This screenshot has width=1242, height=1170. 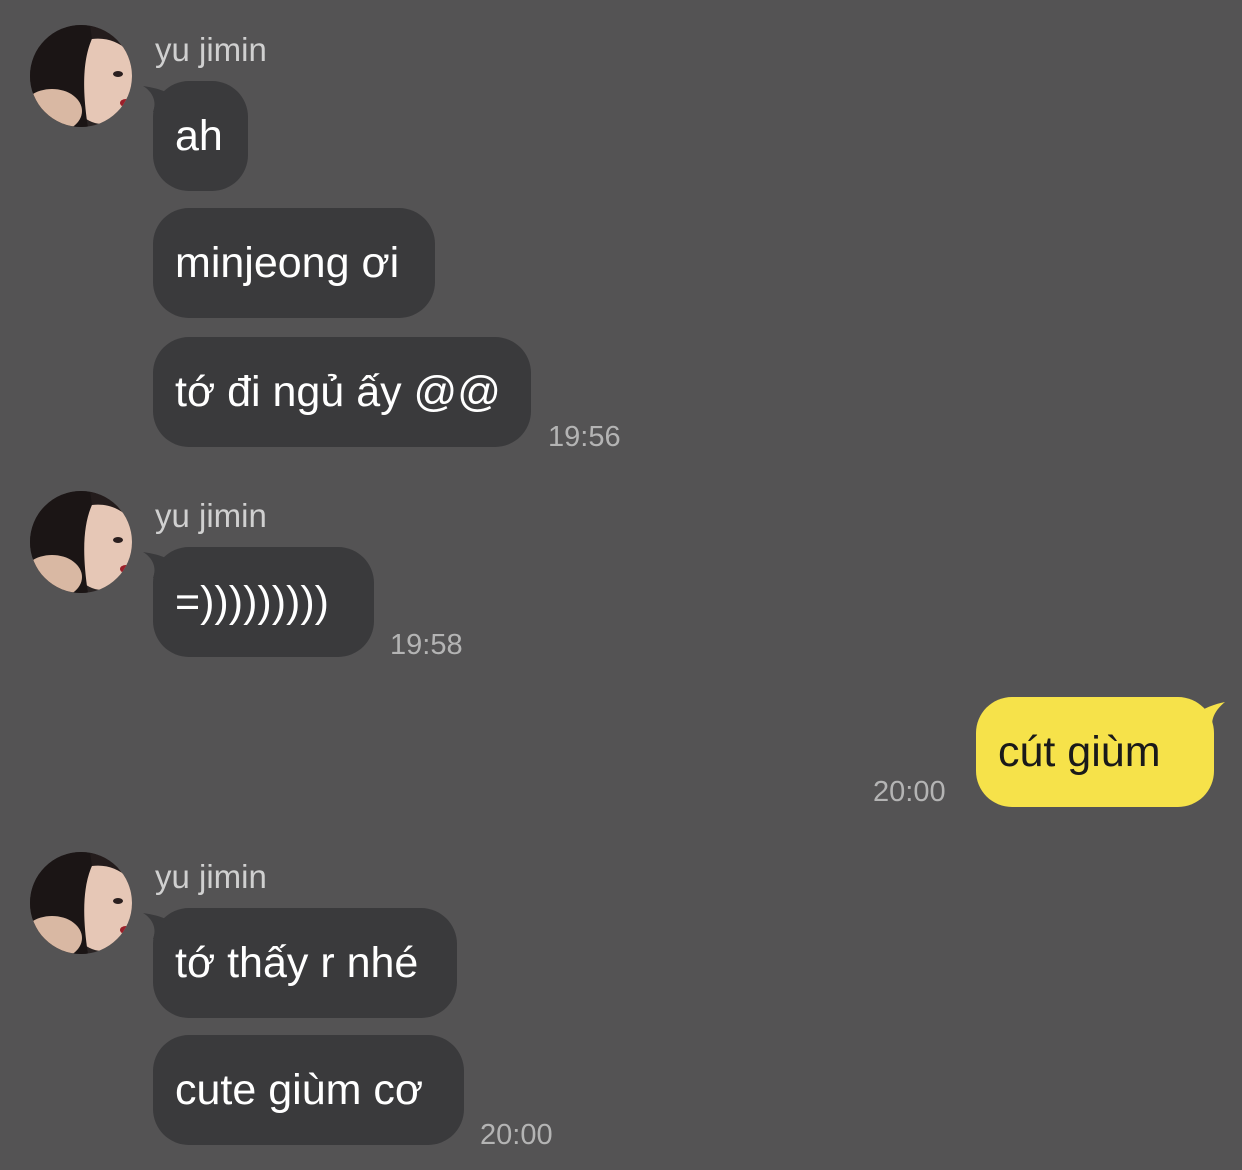 What do you see at coordinates (200, 136) in the screenshot?
I see `message-bubble: ah` at bounding box center [200, 136].